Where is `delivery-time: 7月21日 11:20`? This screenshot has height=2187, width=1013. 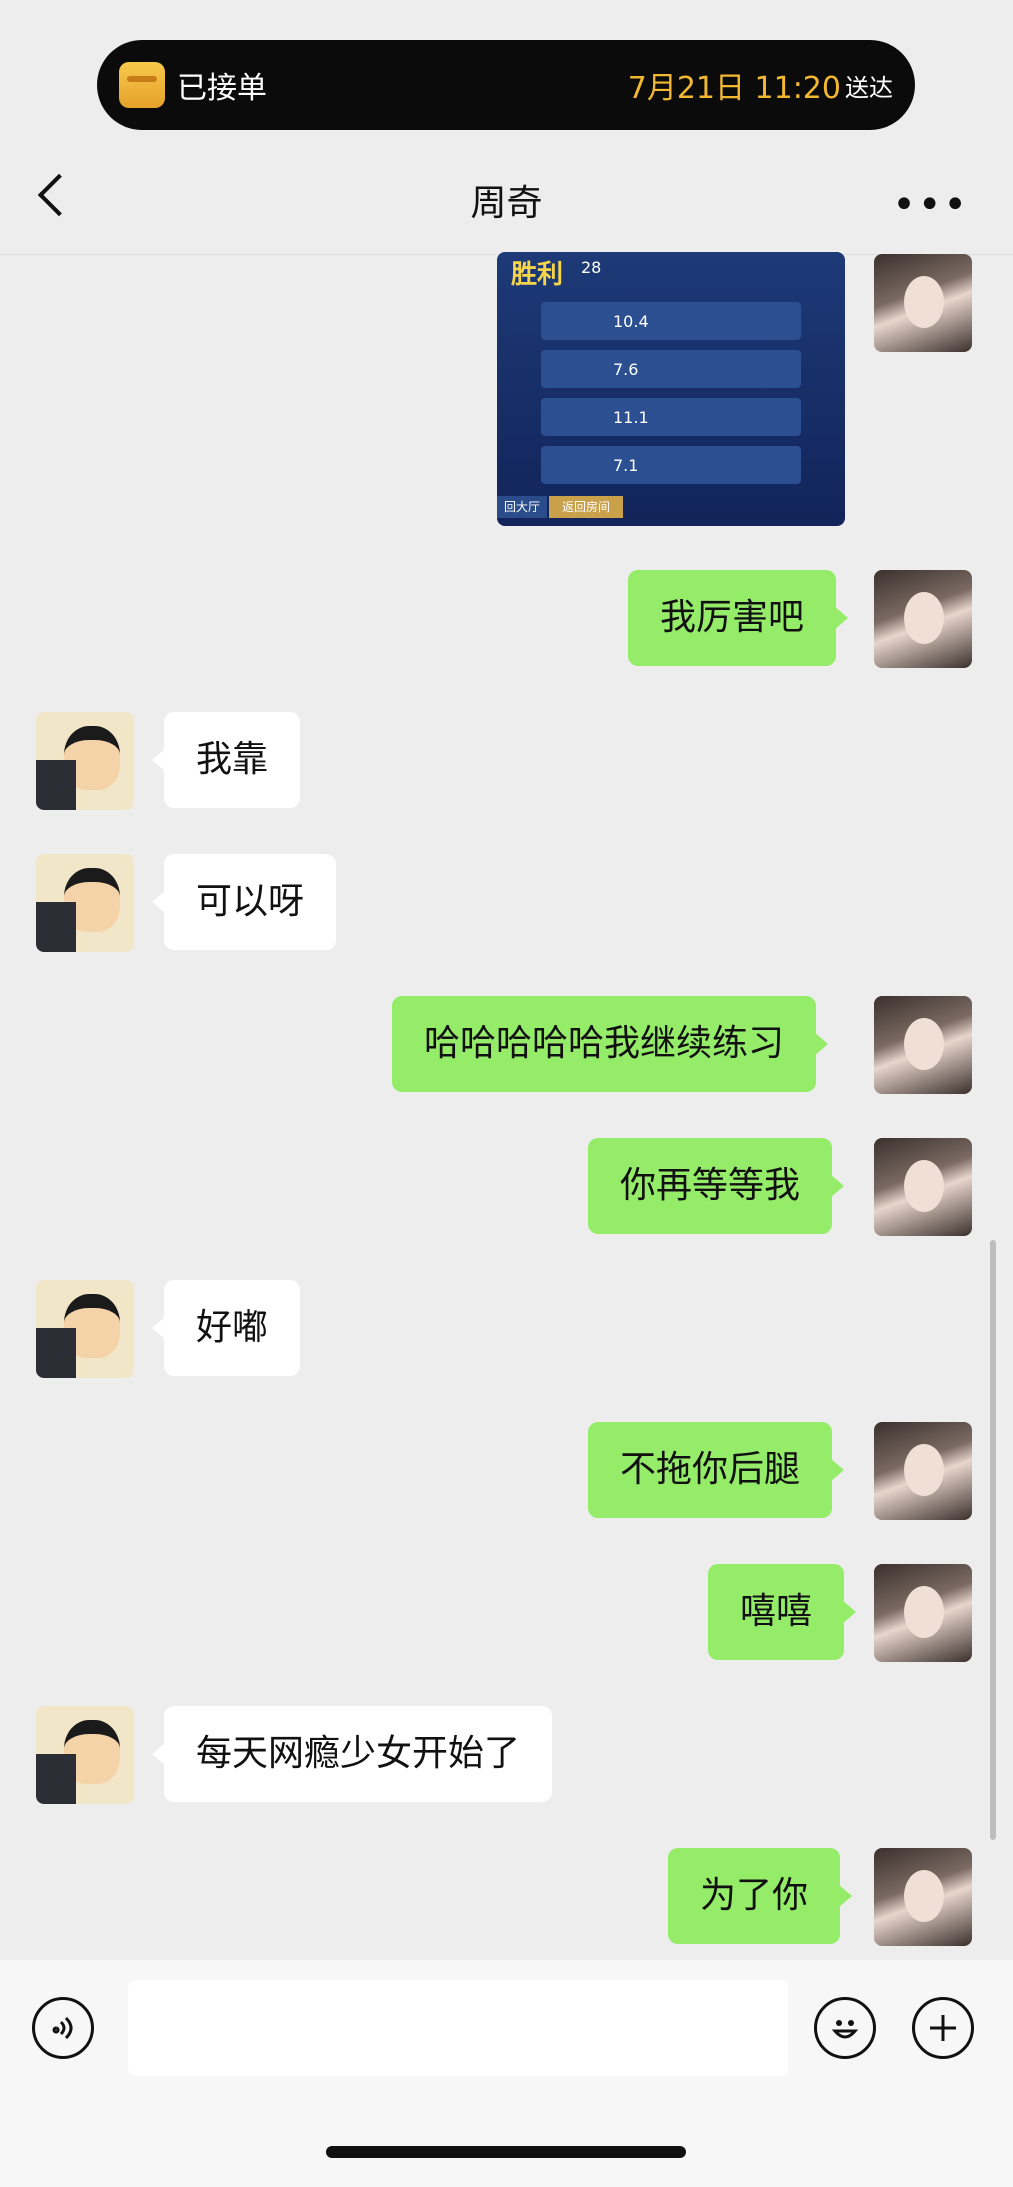
delivery-time: 7月21日 11:20 is located at coordinates (734, 88).